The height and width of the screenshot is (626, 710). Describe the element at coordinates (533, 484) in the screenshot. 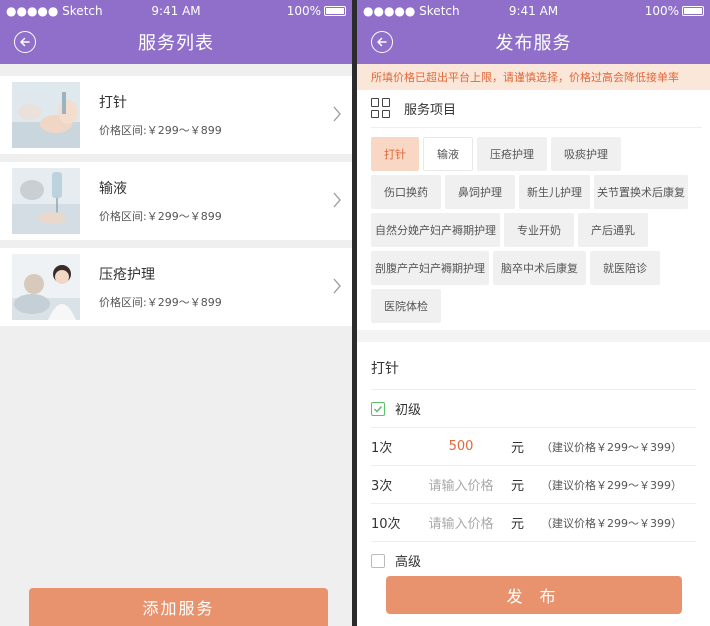

I see `price-row: 3次 请输入价格 元 （建议价格￥299～￥399）` at that location.